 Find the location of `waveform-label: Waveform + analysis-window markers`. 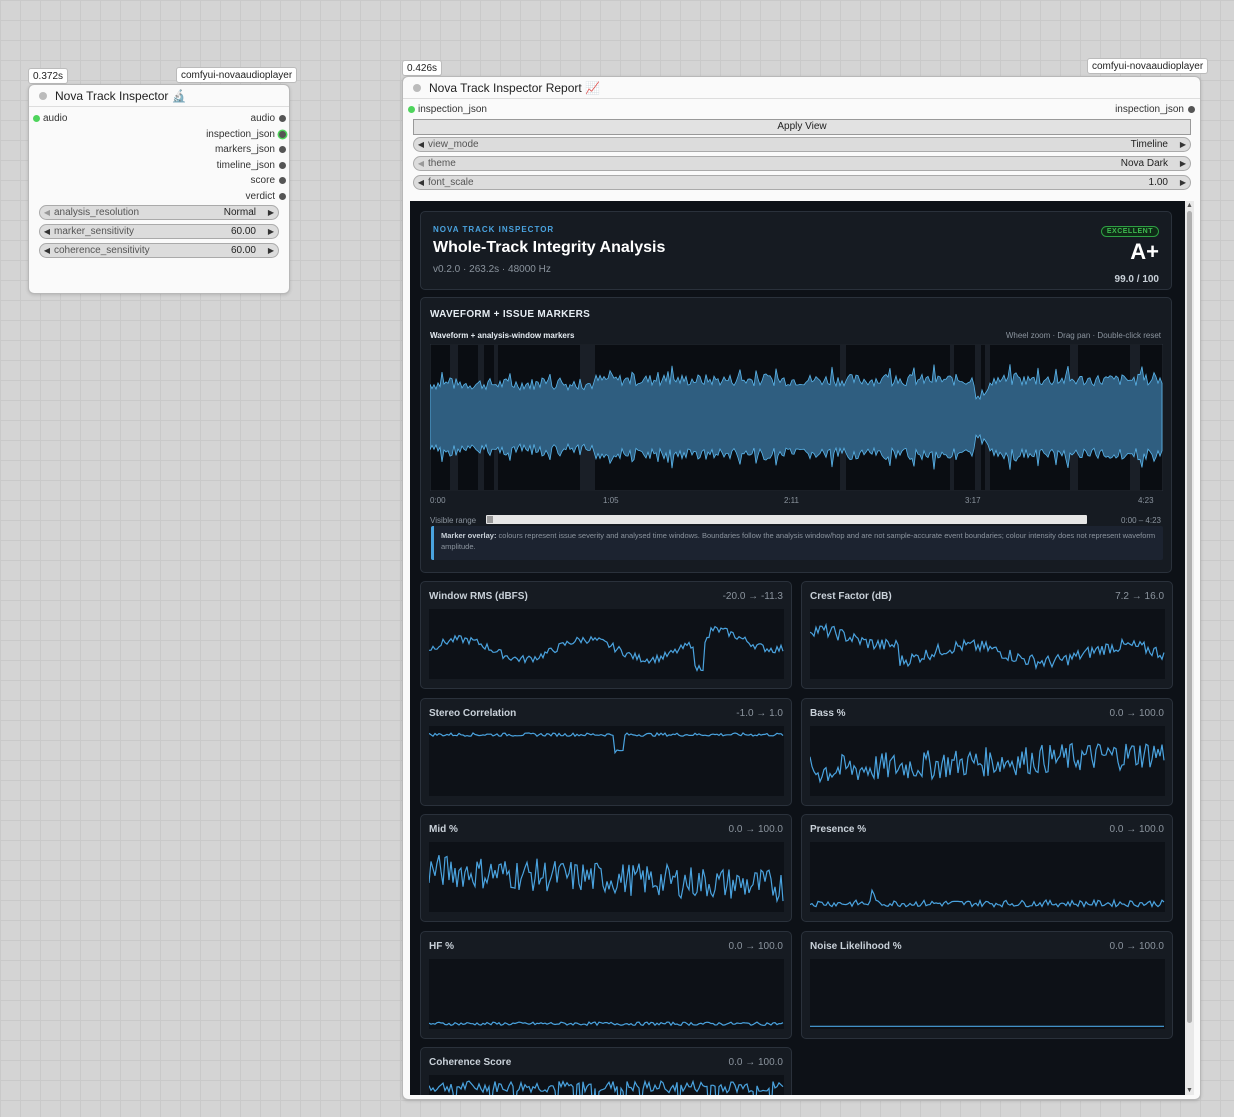

waveform-label: Waveform + analysis-window markers is located at coordinates (502, 335).